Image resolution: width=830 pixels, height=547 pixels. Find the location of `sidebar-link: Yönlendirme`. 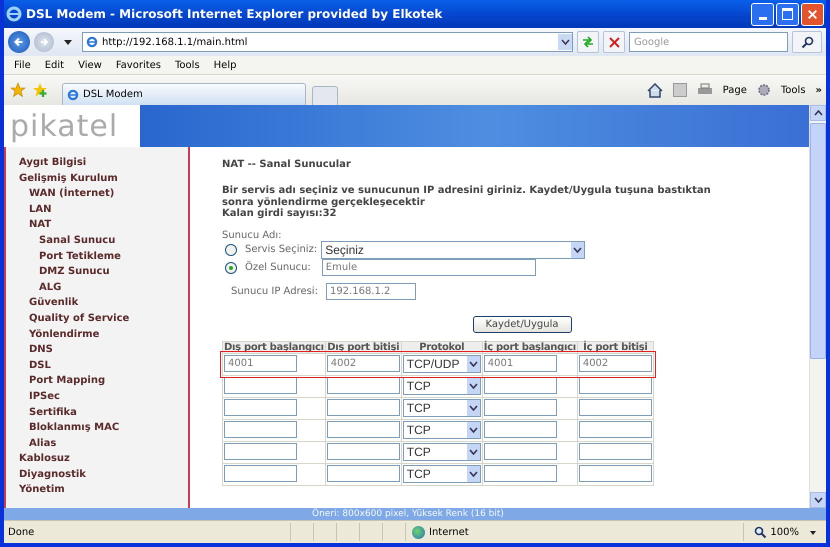

sidebar-link: Yönlendirme is located at coordinates (97, 336).